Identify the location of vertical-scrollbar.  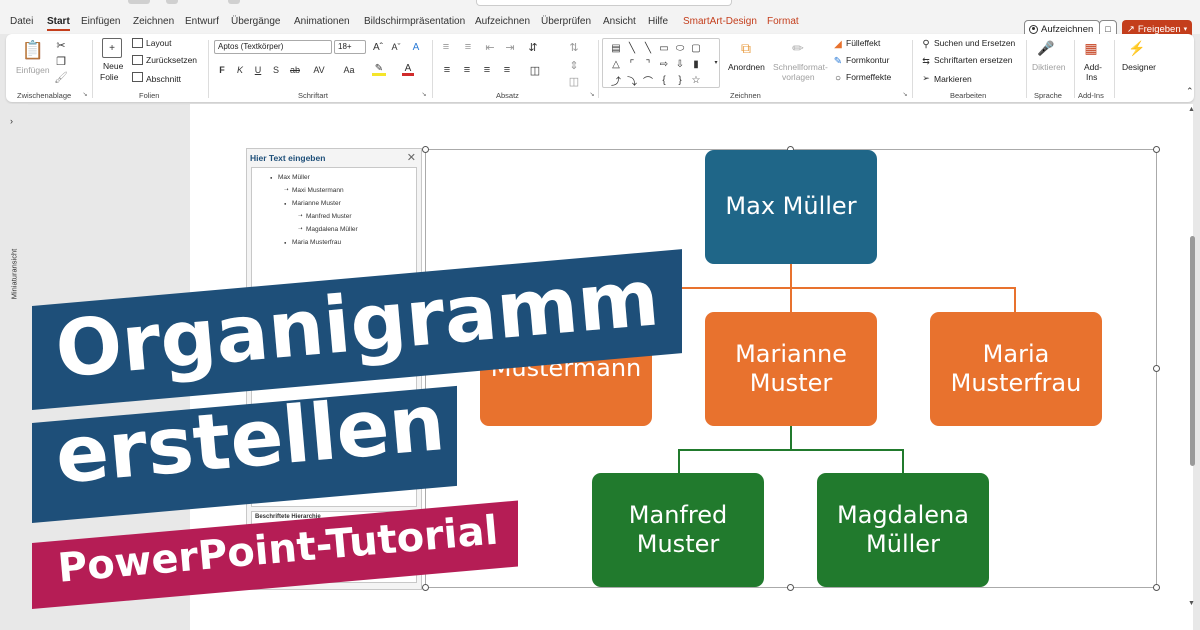
(1192, 351).